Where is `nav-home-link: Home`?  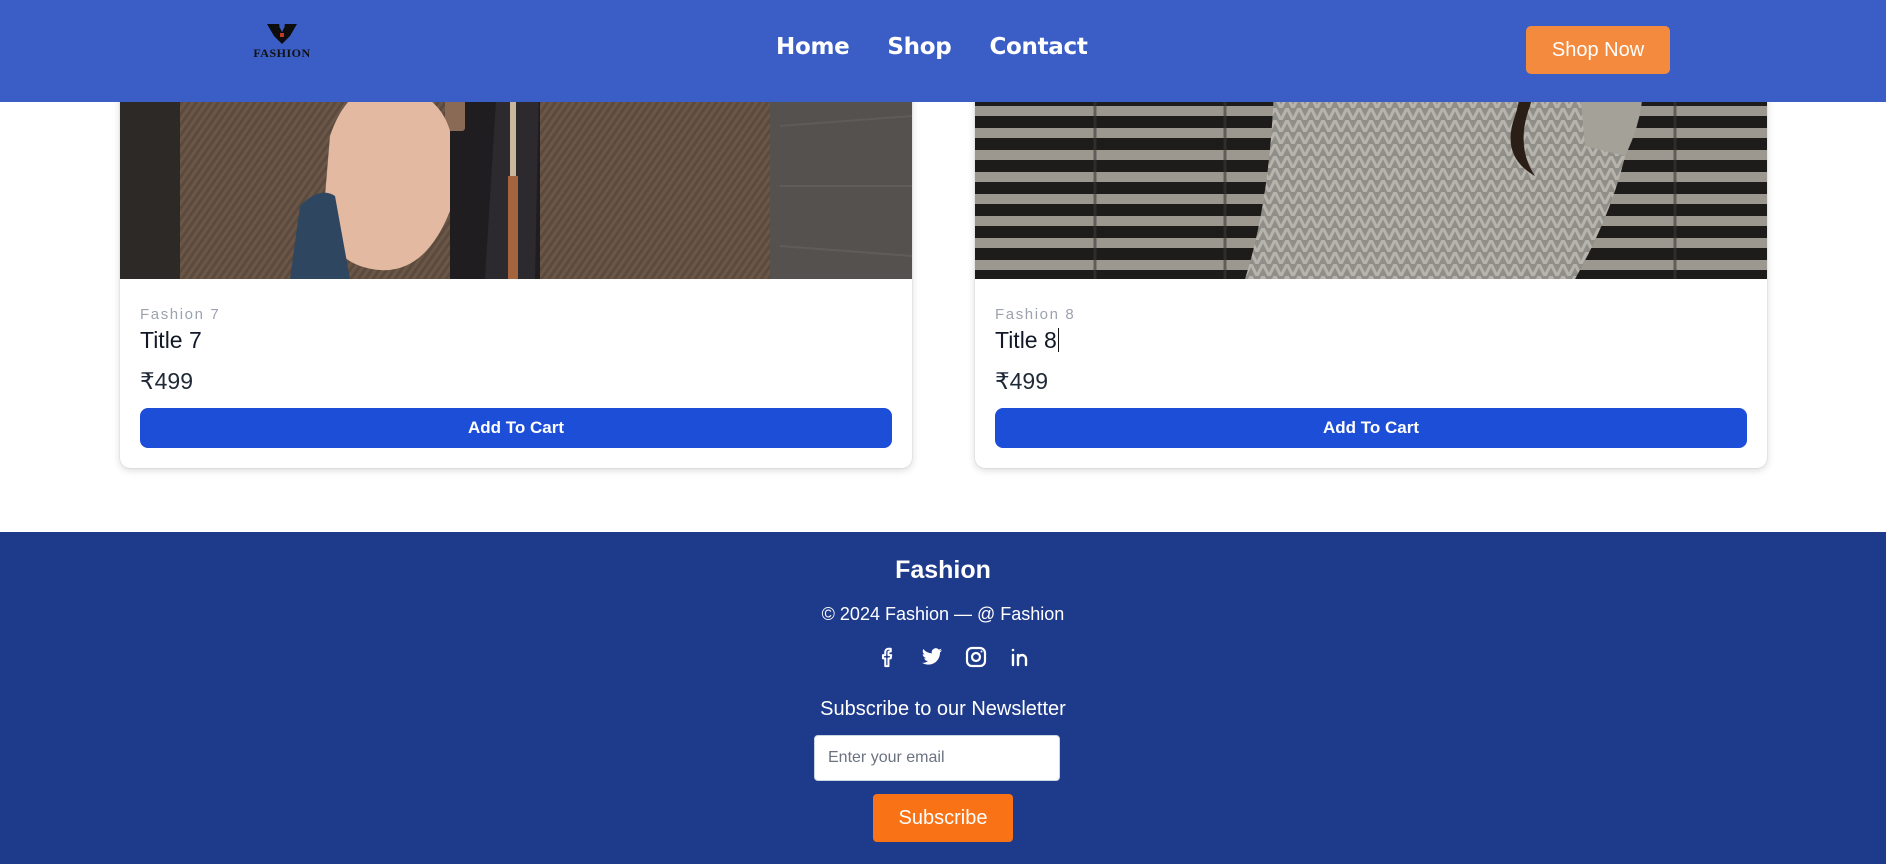
nav-home-link: Home is located at coordinates (813, 47).